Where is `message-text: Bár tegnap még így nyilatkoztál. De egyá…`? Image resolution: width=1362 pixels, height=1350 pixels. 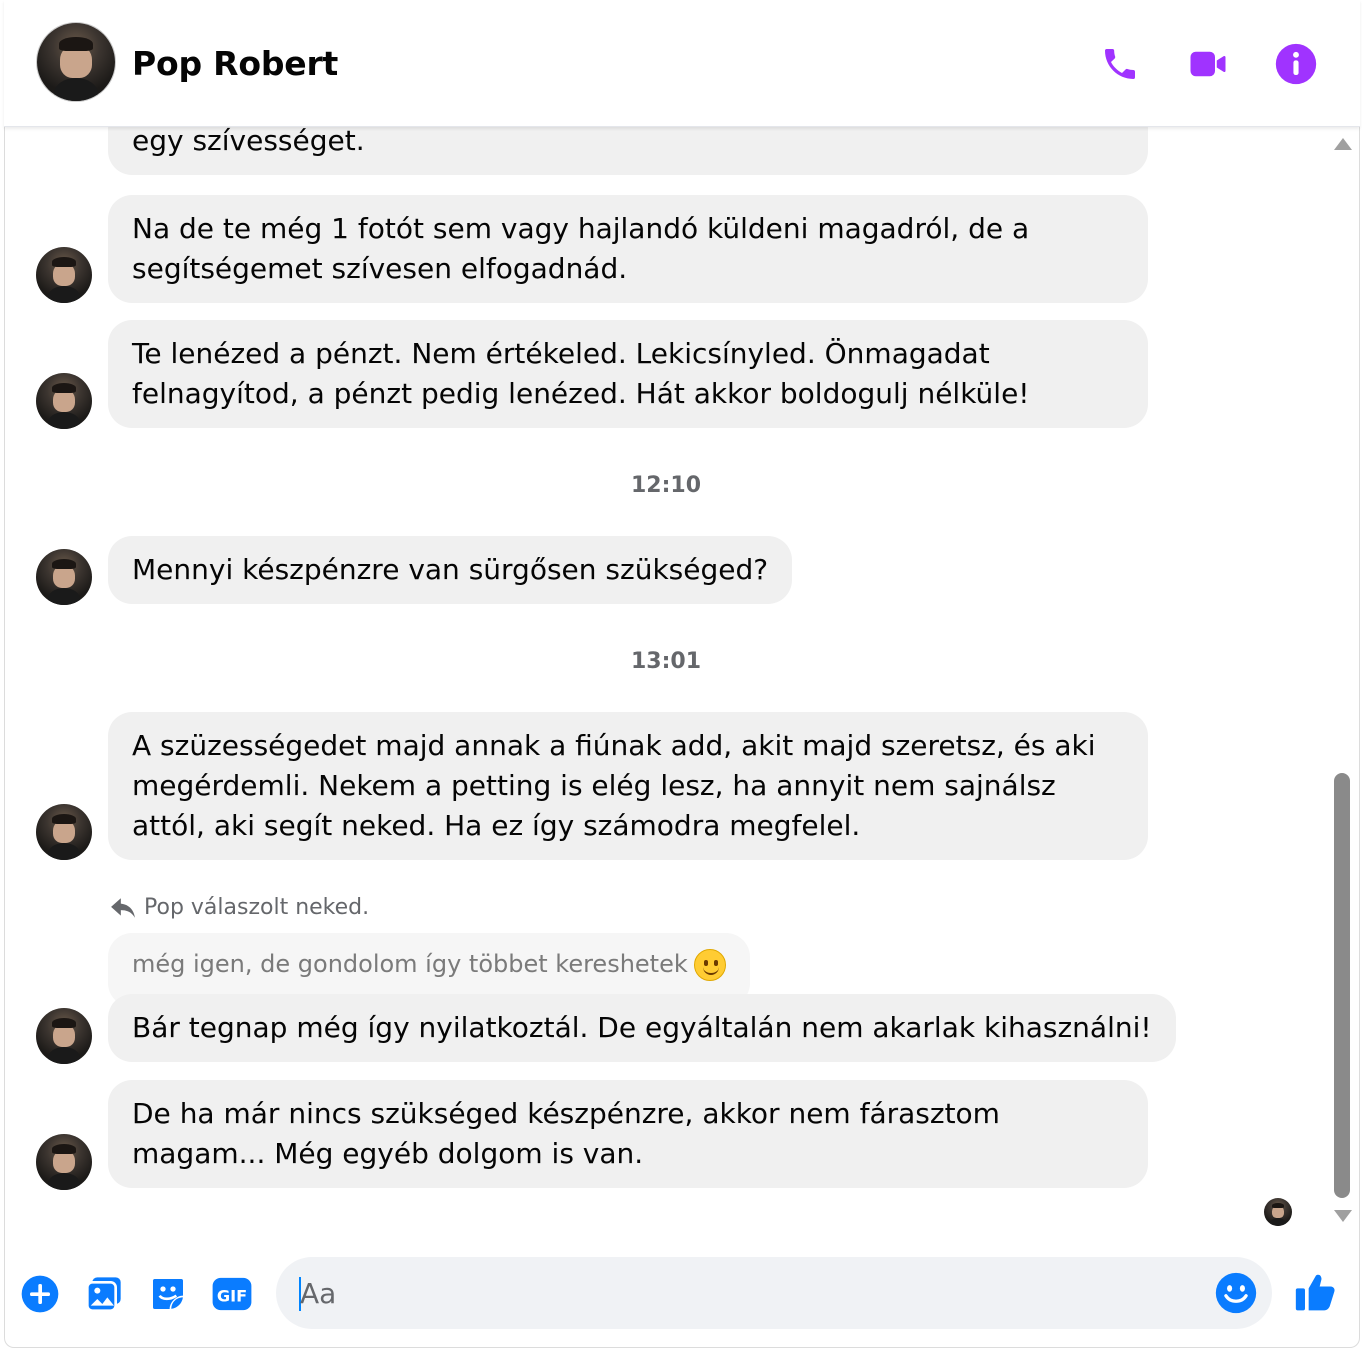 message-text: Bár tegnap még így nyilatkoztál. De egyá… is located at coordinates (642, 1027).